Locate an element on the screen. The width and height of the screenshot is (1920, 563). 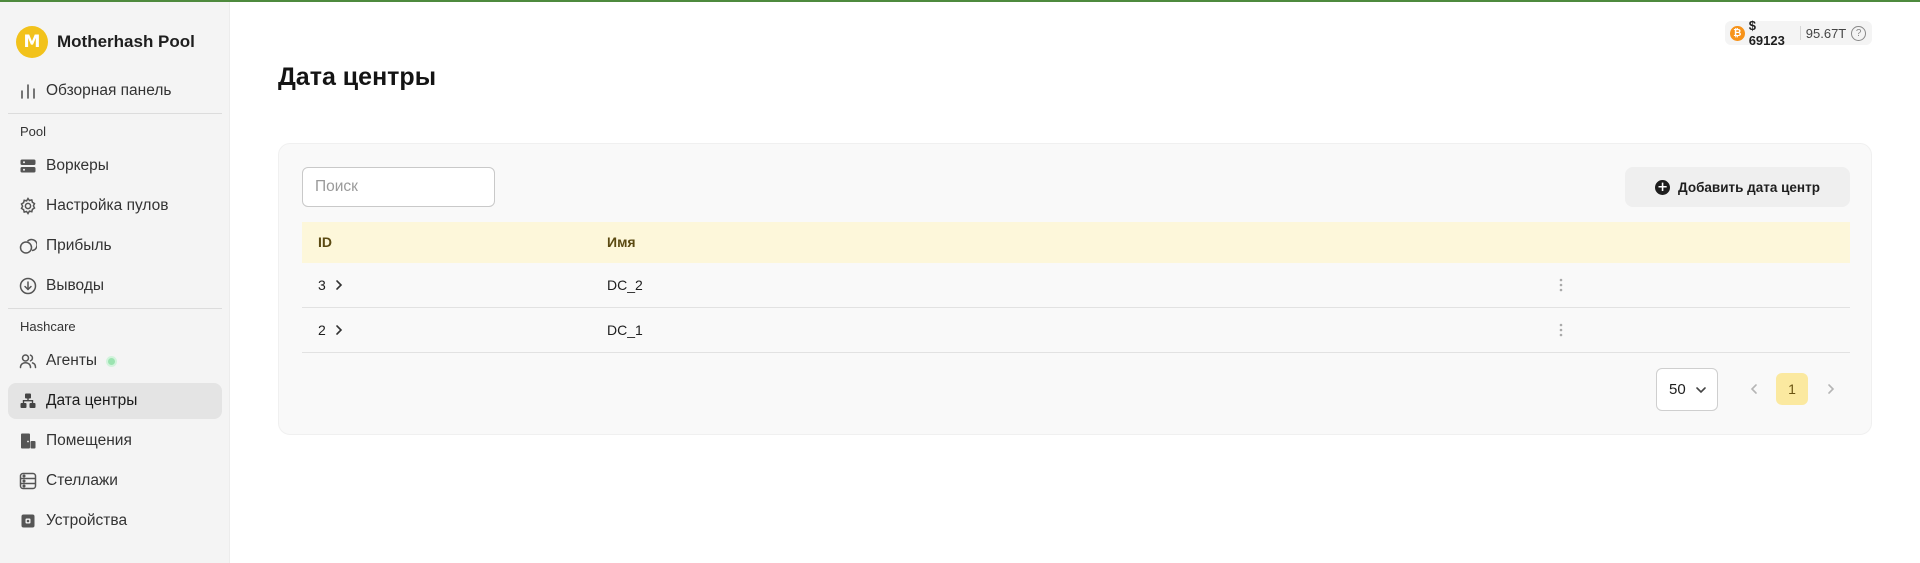
sidebar-item-label: Дата центры is located at coordinates (92, 400).